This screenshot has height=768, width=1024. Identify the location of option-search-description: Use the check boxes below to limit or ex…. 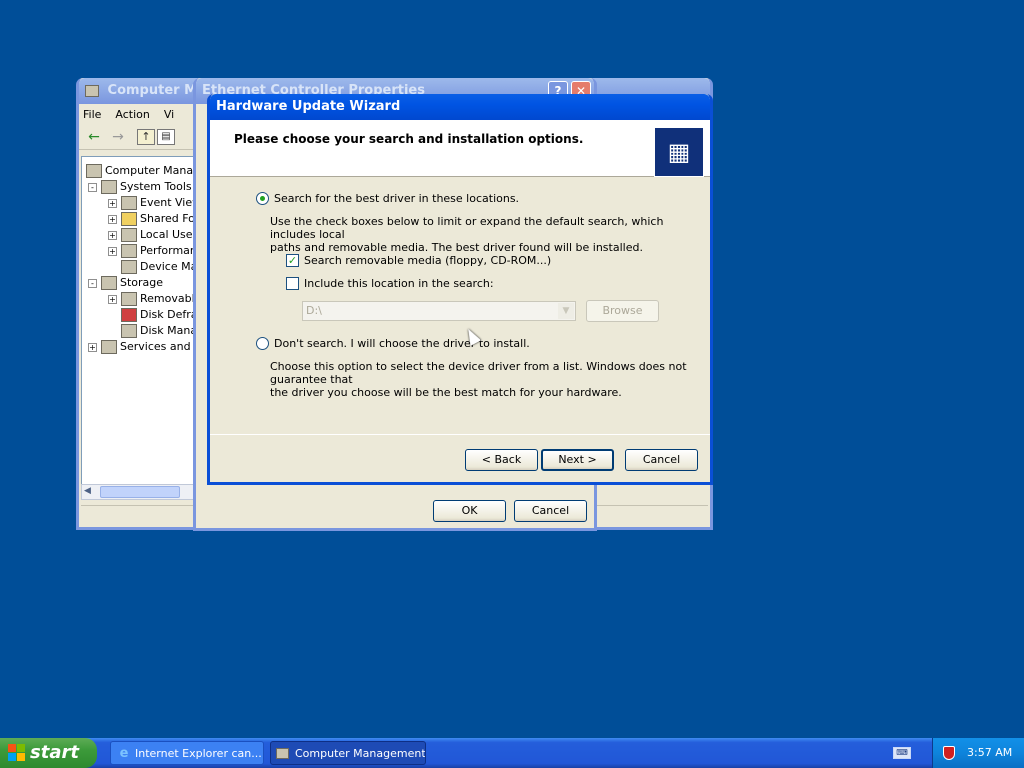
(490, 234).